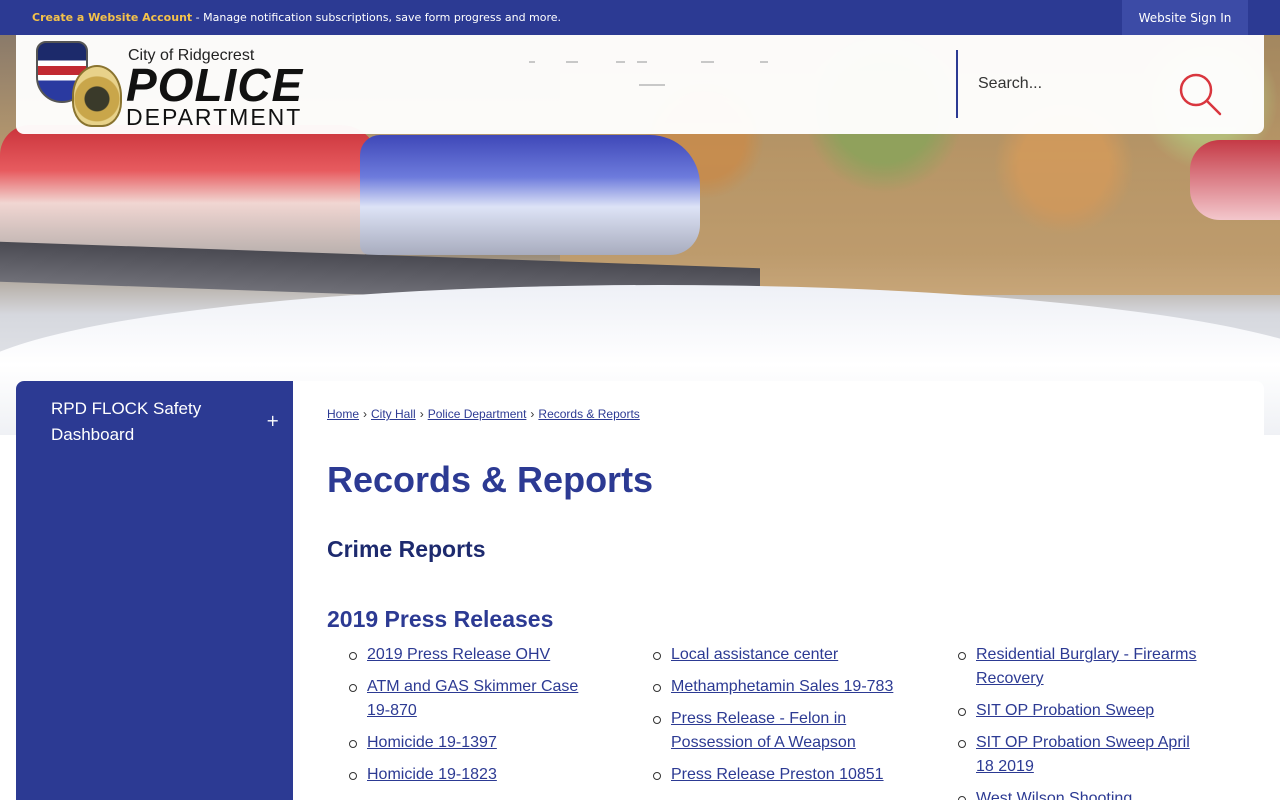 The image size is (1280, 800). I want to click on page-title: Records & Reports, so click(490, 479).